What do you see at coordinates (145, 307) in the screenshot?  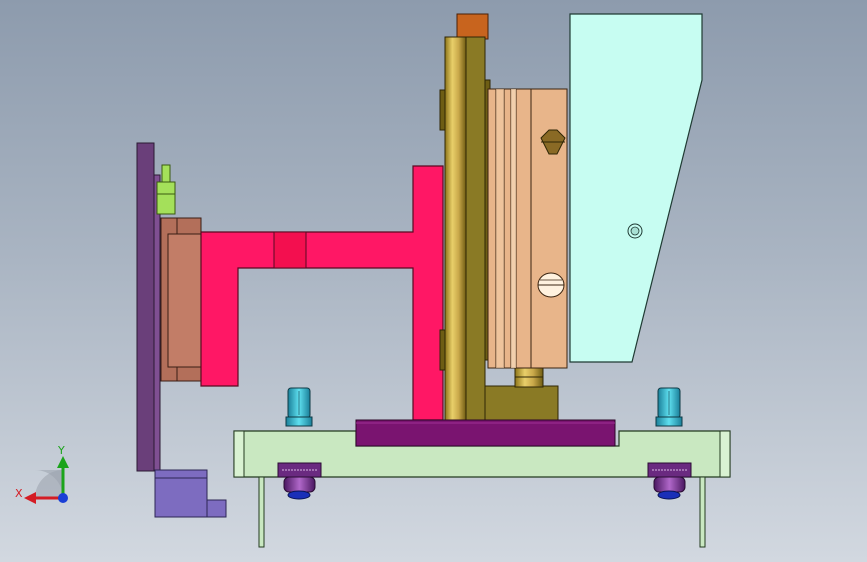 I see `left-rail` at bounding box center [145, 307].